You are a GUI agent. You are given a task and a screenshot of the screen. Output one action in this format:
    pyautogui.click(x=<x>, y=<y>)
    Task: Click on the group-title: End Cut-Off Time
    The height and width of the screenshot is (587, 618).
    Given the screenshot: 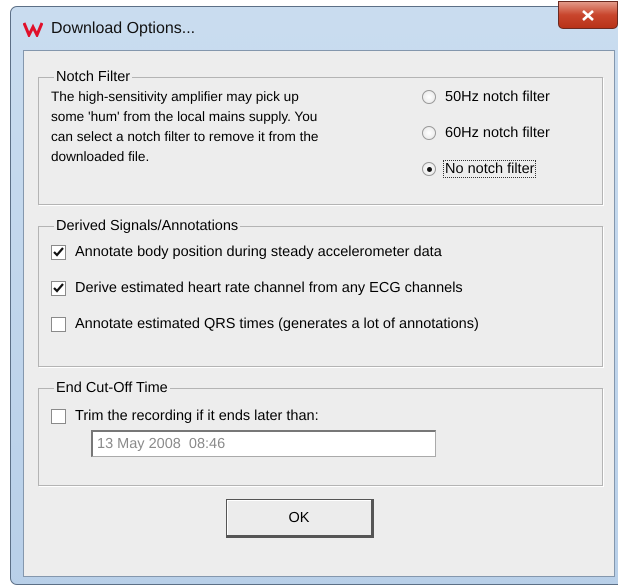 What is the action you would take?
    pyautogui.click(x=112, y=388)
    